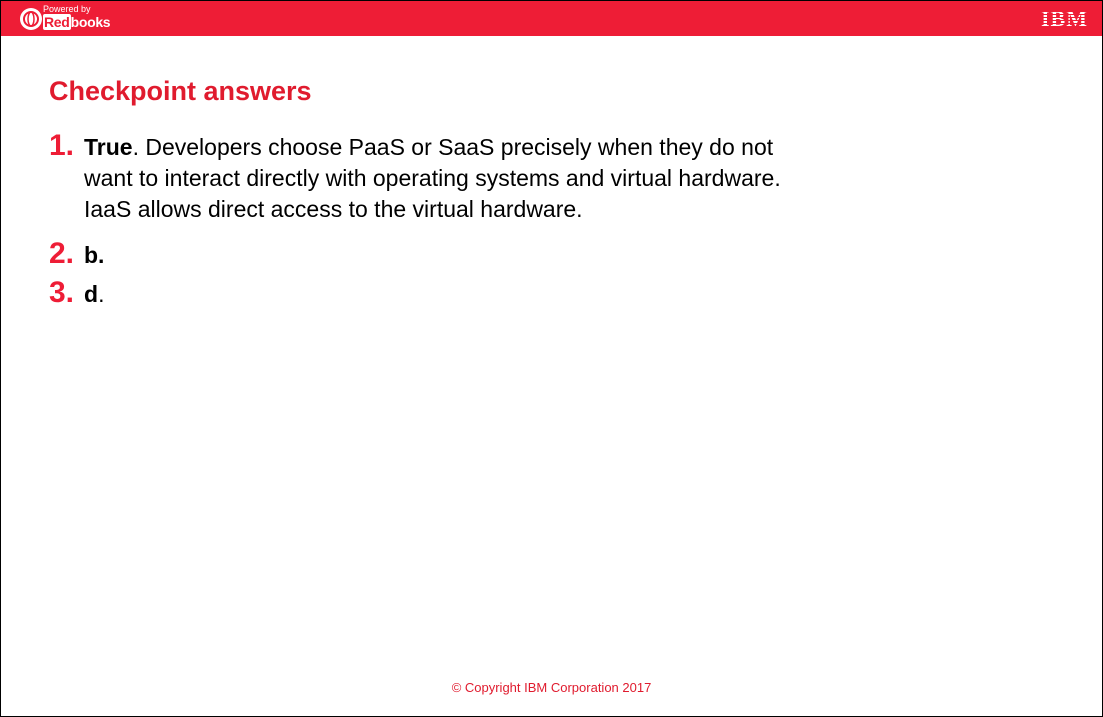  Describe the element at coordinates (180, 91) in the screenshot. I see `slide-title: Checkpoint answers` at that location.